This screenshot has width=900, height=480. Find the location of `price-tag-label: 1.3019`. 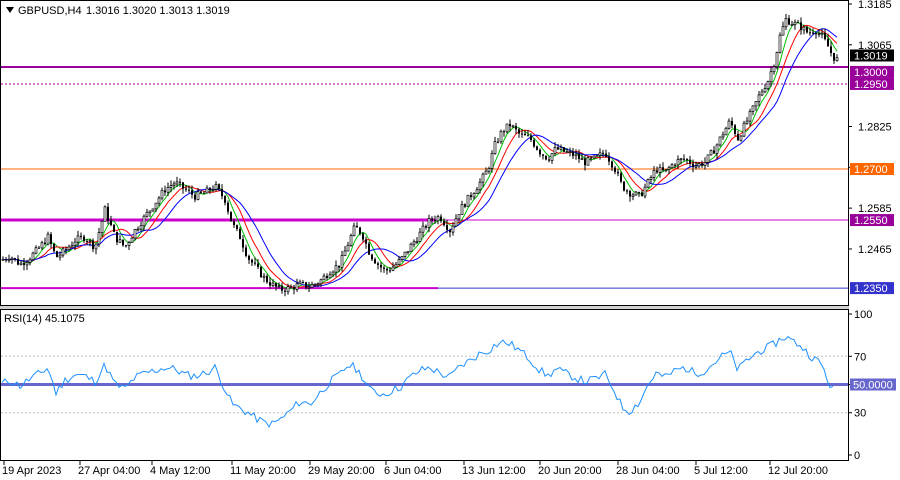

price-tag-label: 1.3019 is located at coordinates (871, 56).